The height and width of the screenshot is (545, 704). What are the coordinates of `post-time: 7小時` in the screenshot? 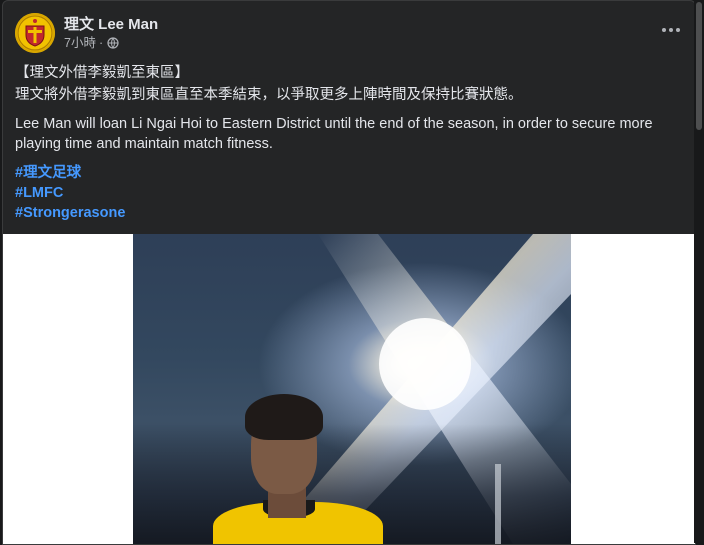 It's located at (80, 43).